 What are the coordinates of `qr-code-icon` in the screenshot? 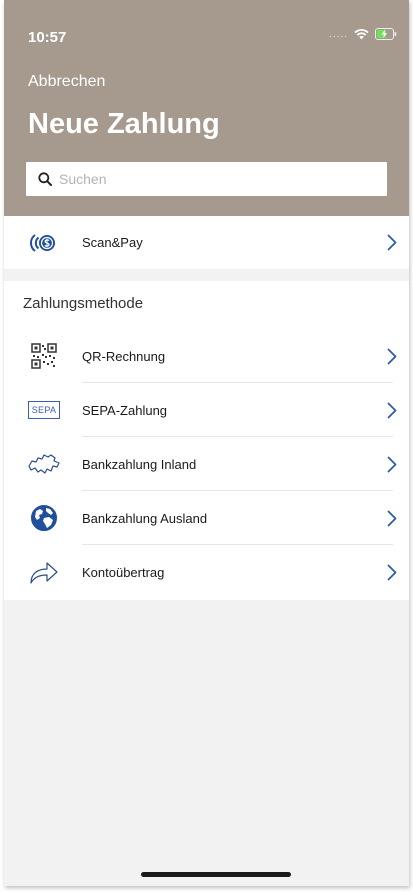 It's located at (44, 356).